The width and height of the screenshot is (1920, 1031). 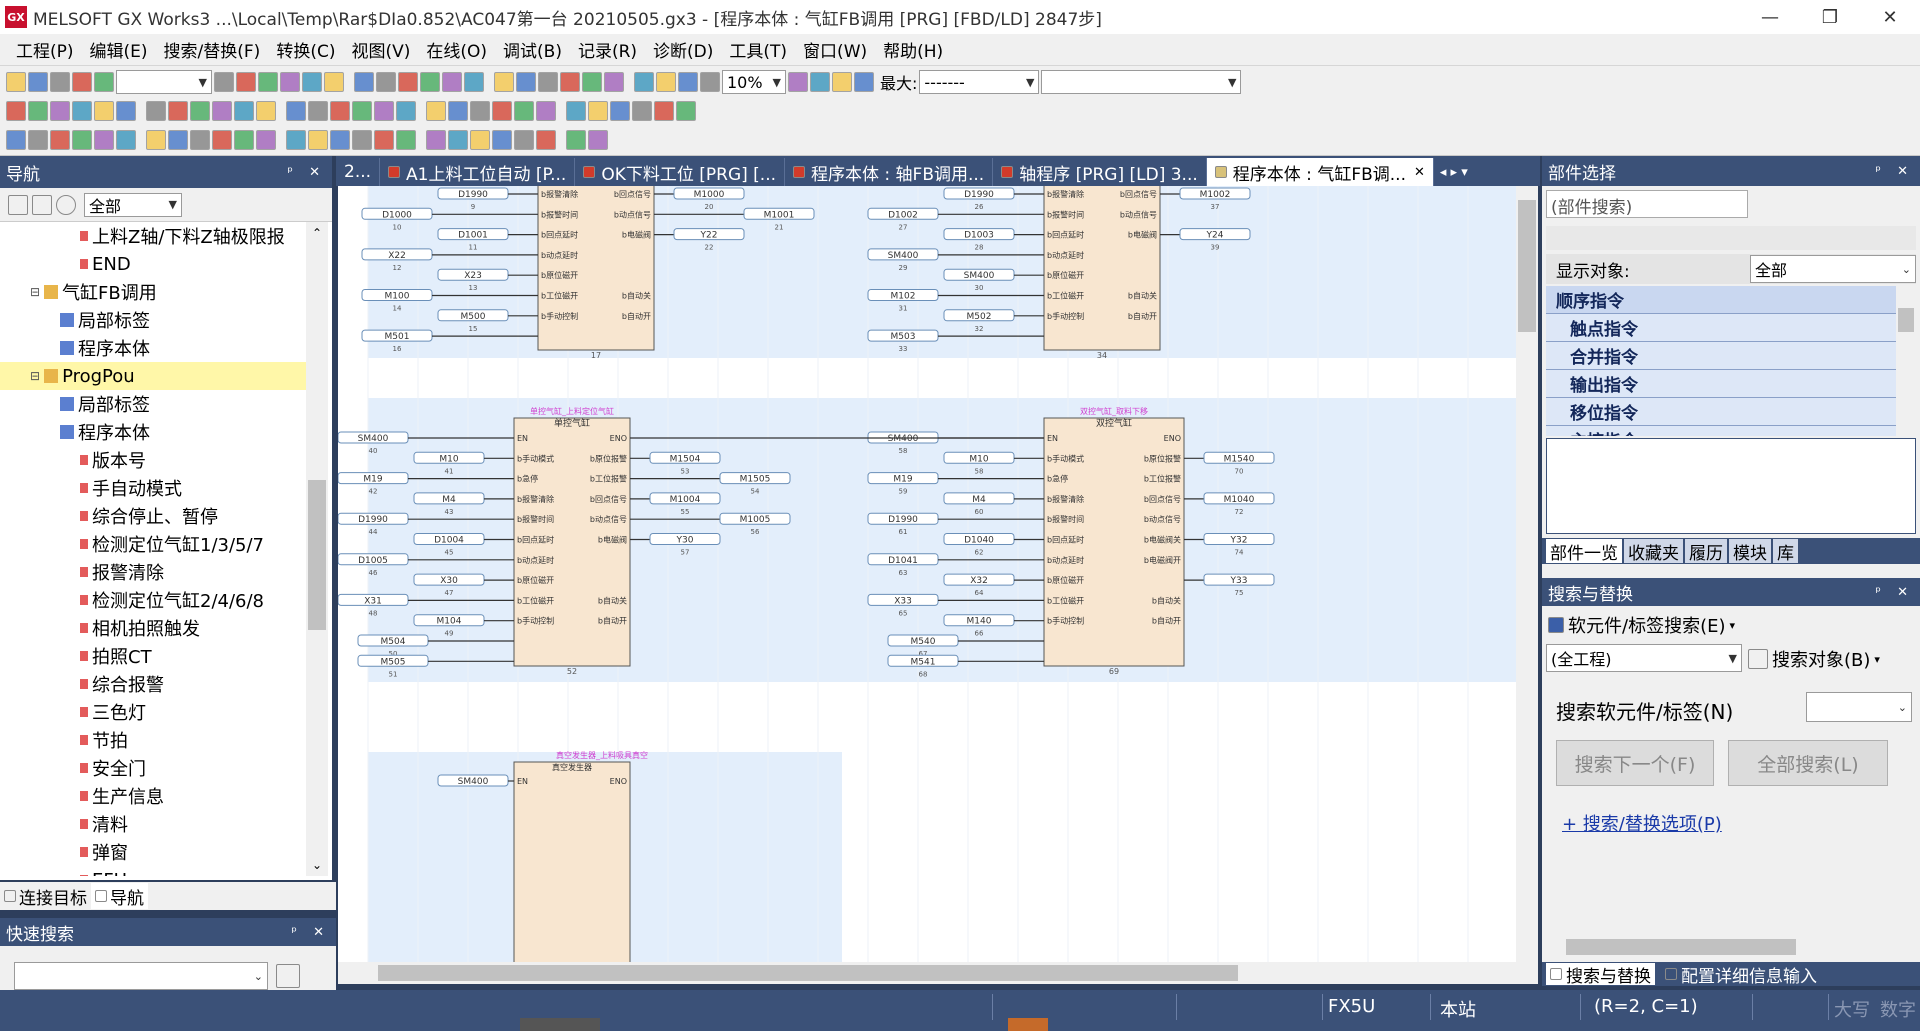 What do you see at coordinates (1750, 551) in the screenshot?
I see `parts-tab-3: 模块` at bounding box center [1750, 551].